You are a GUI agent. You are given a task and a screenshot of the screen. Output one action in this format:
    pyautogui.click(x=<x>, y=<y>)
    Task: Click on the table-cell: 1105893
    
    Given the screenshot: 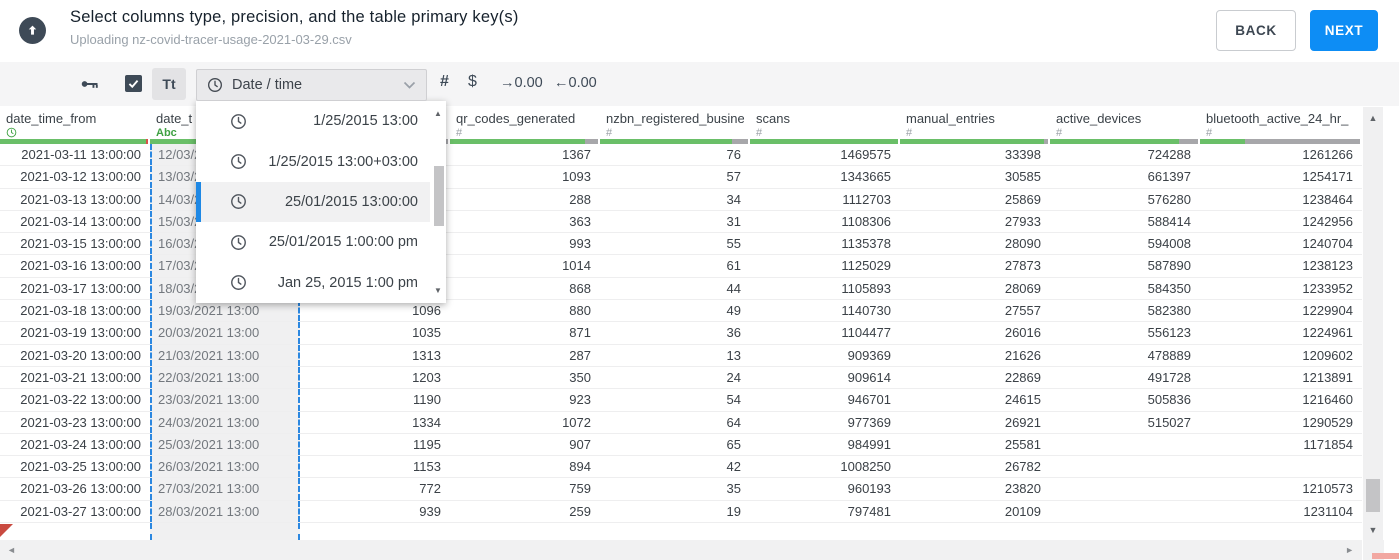 What is the action you would take?
    pyautogui.click(x=866, y=288)
    